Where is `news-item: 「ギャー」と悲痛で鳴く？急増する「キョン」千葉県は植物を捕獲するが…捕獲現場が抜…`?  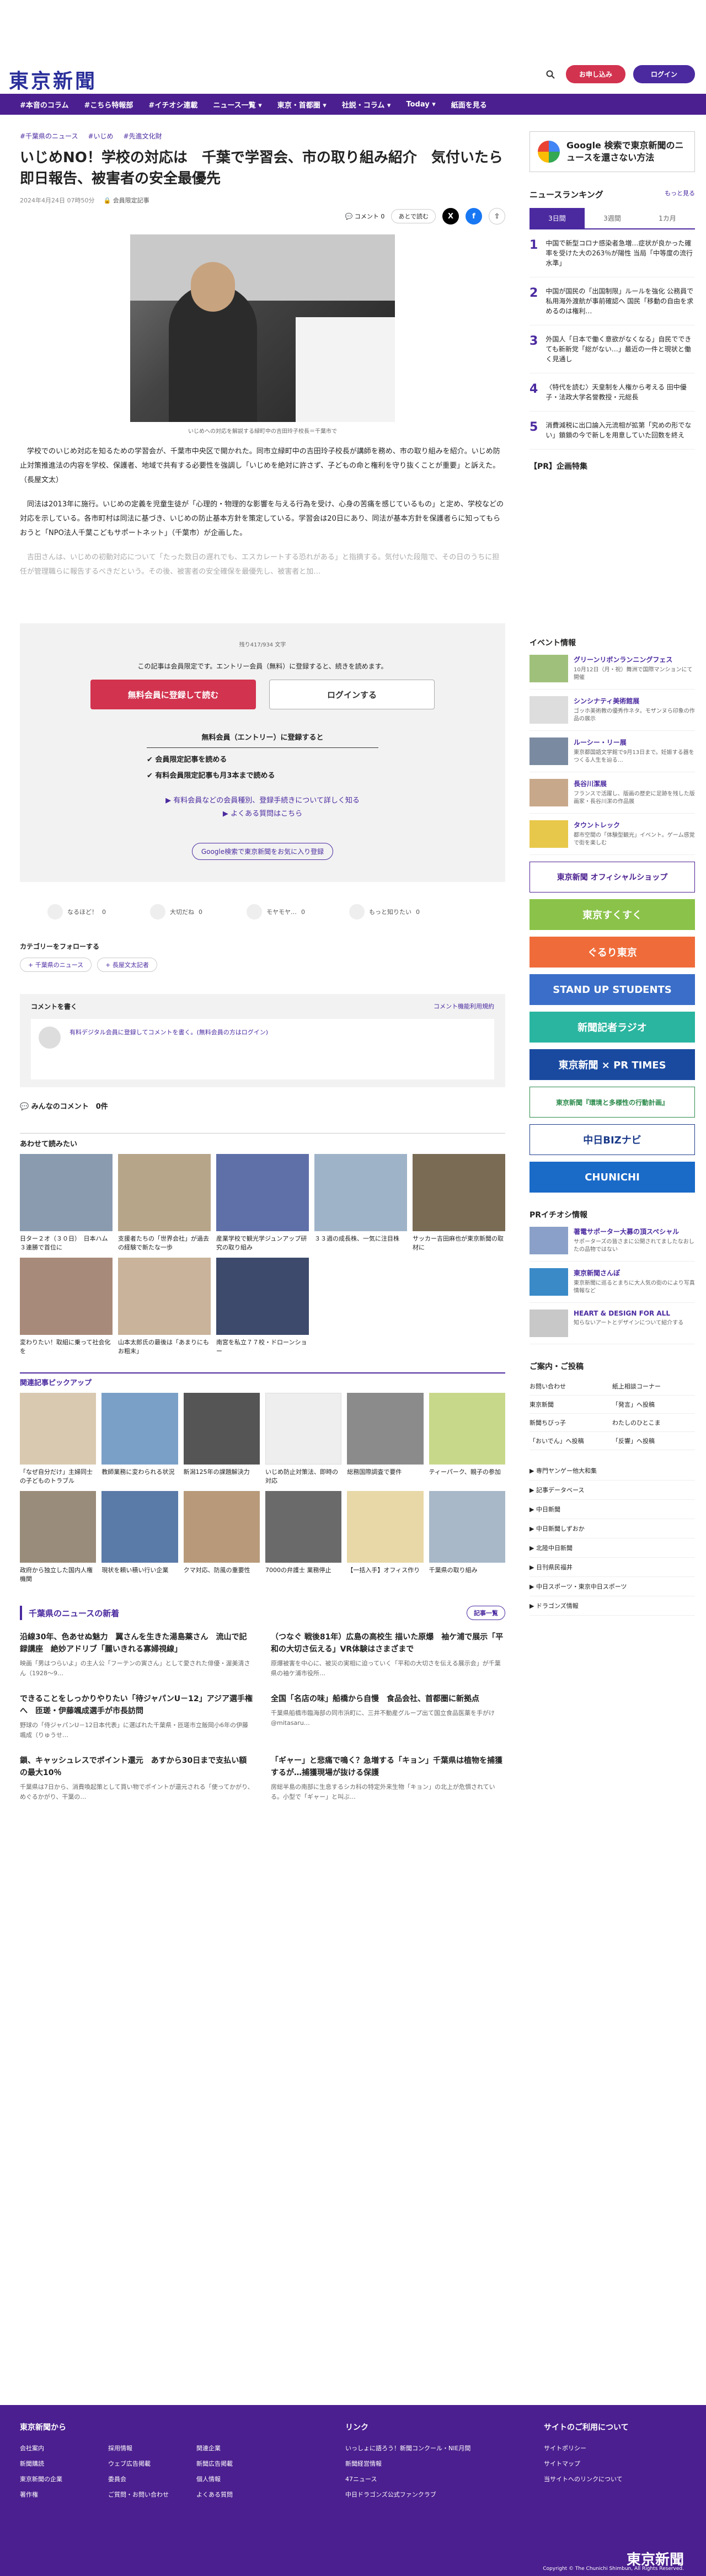
news-item: 「ギャー」と悲痛で鳴く？急増する「キョン」千葉県は植物を捕獲するが…捕獲現場が抜… is located at coordinates (388, 1778).